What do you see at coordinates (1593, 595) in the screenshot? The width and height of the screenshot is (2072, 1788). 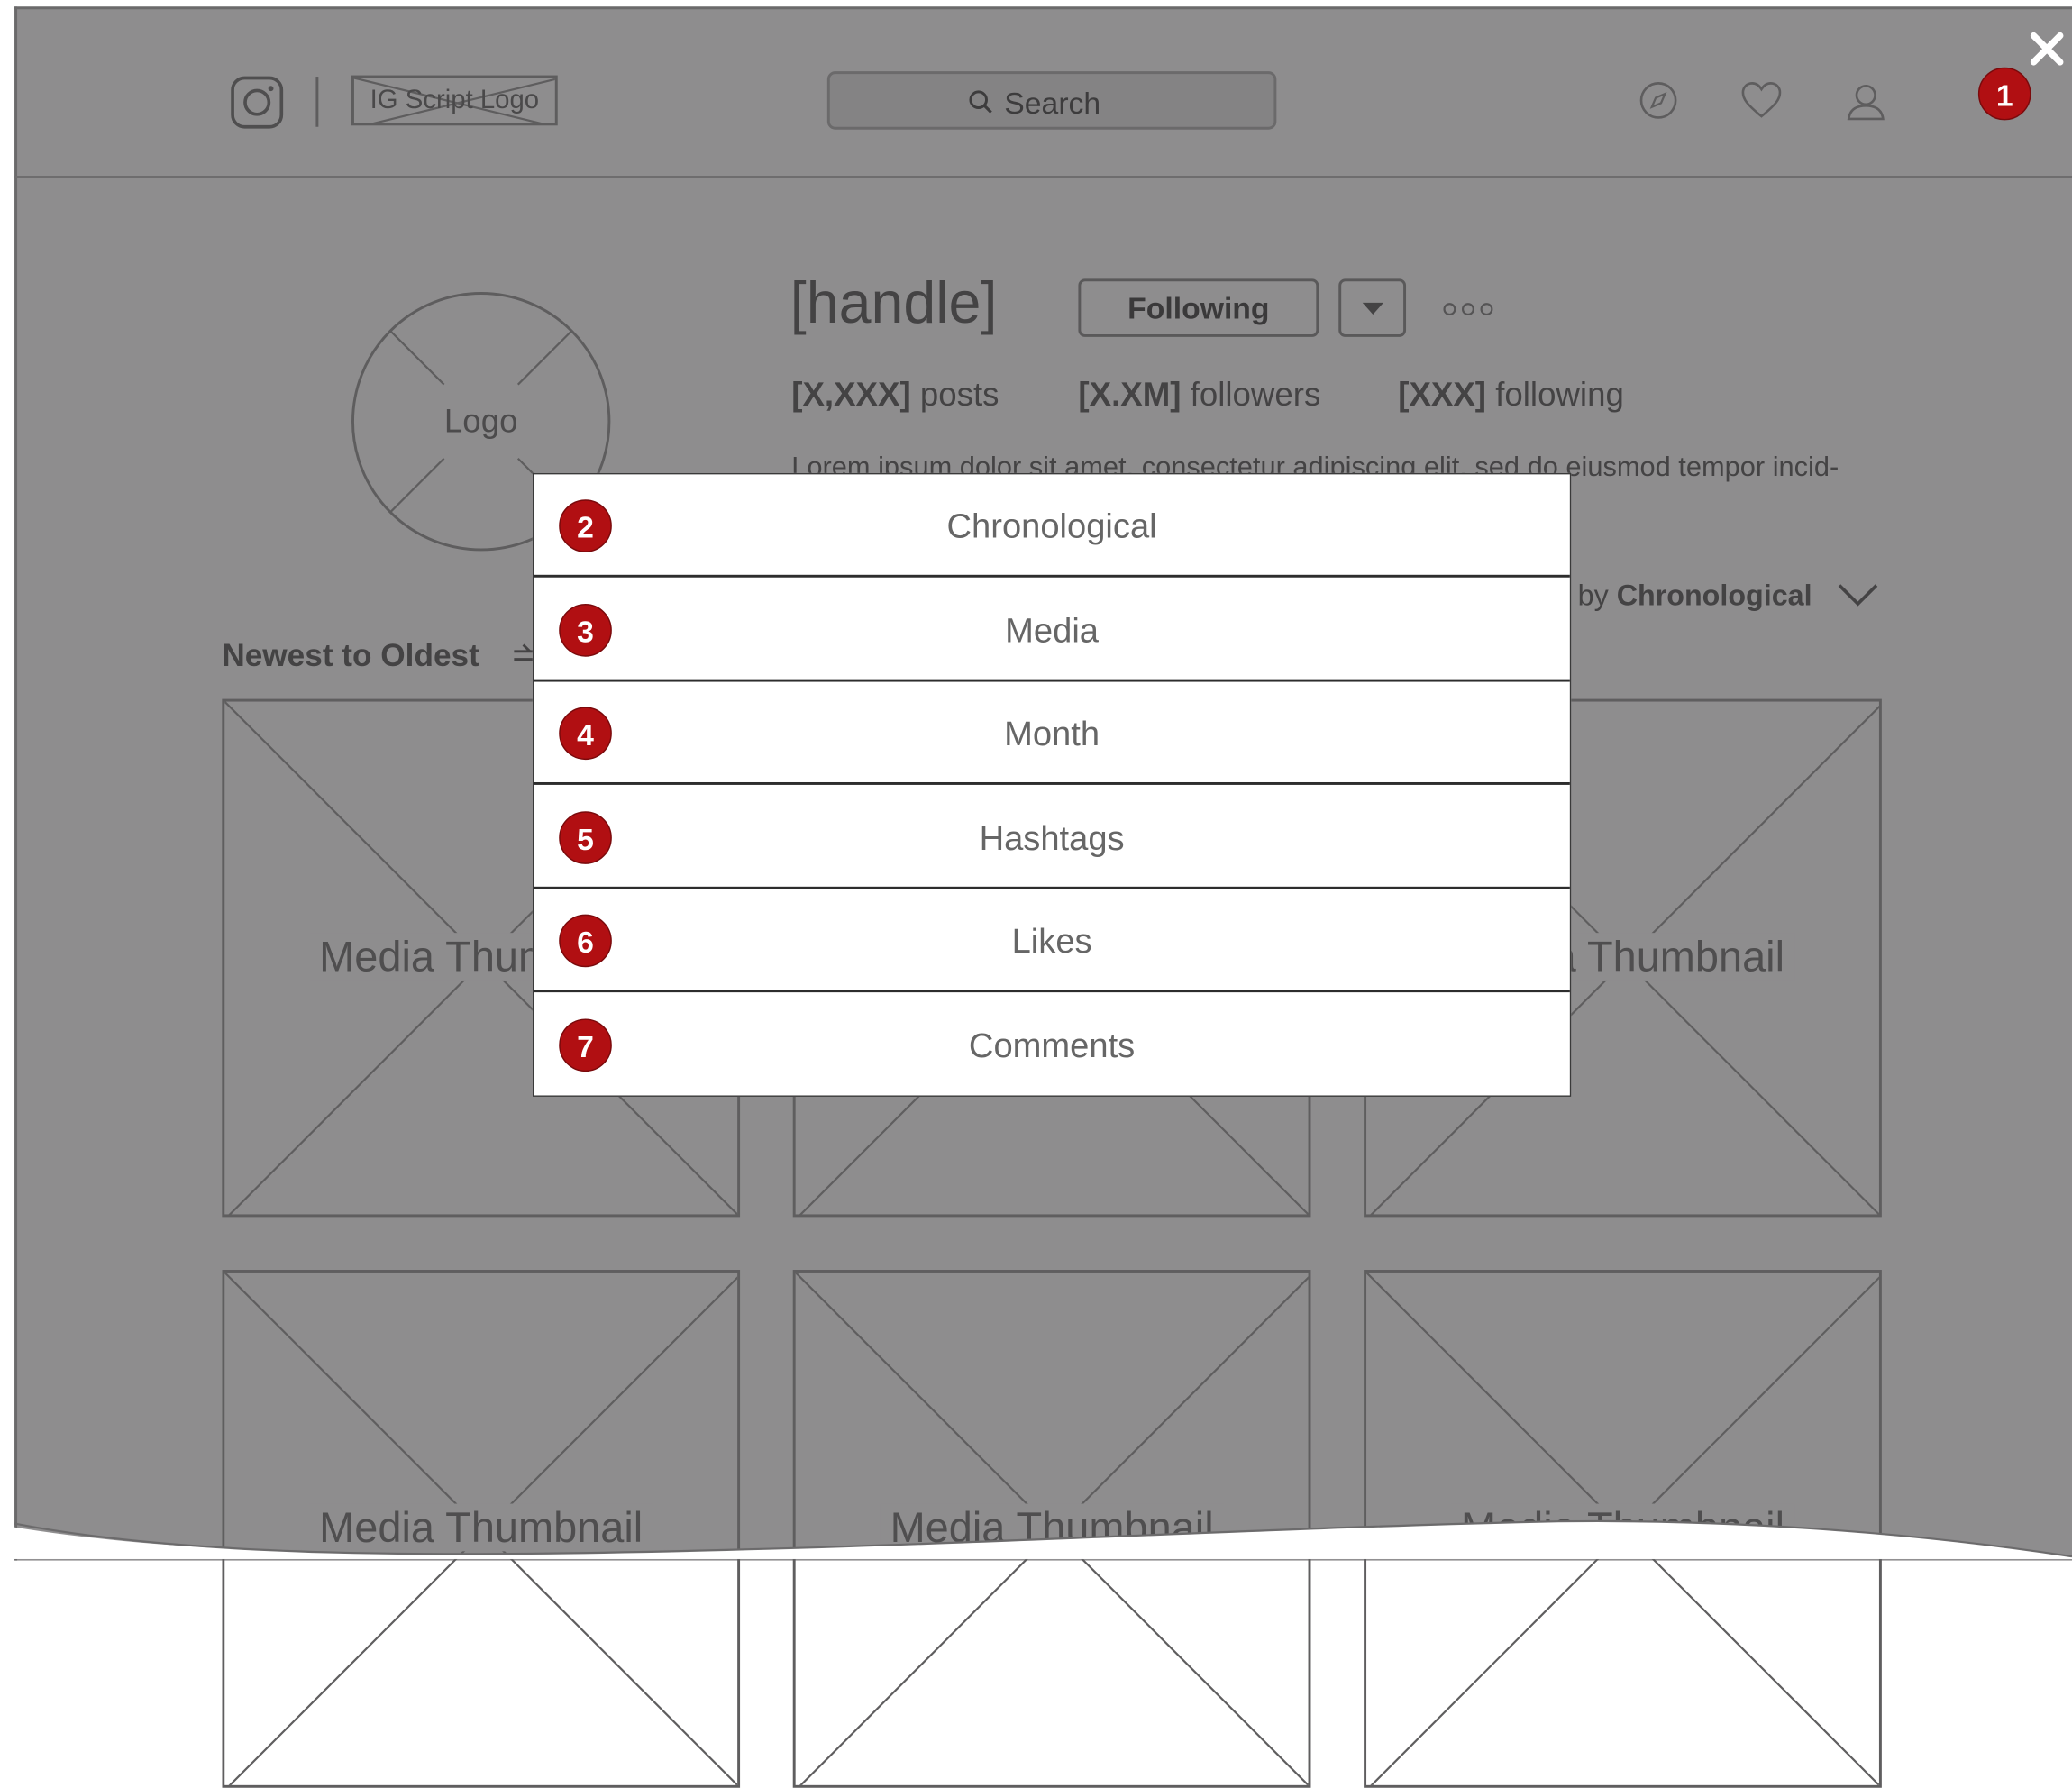 I see `group-by-prefix: by` at bounding box center [1593, 595].